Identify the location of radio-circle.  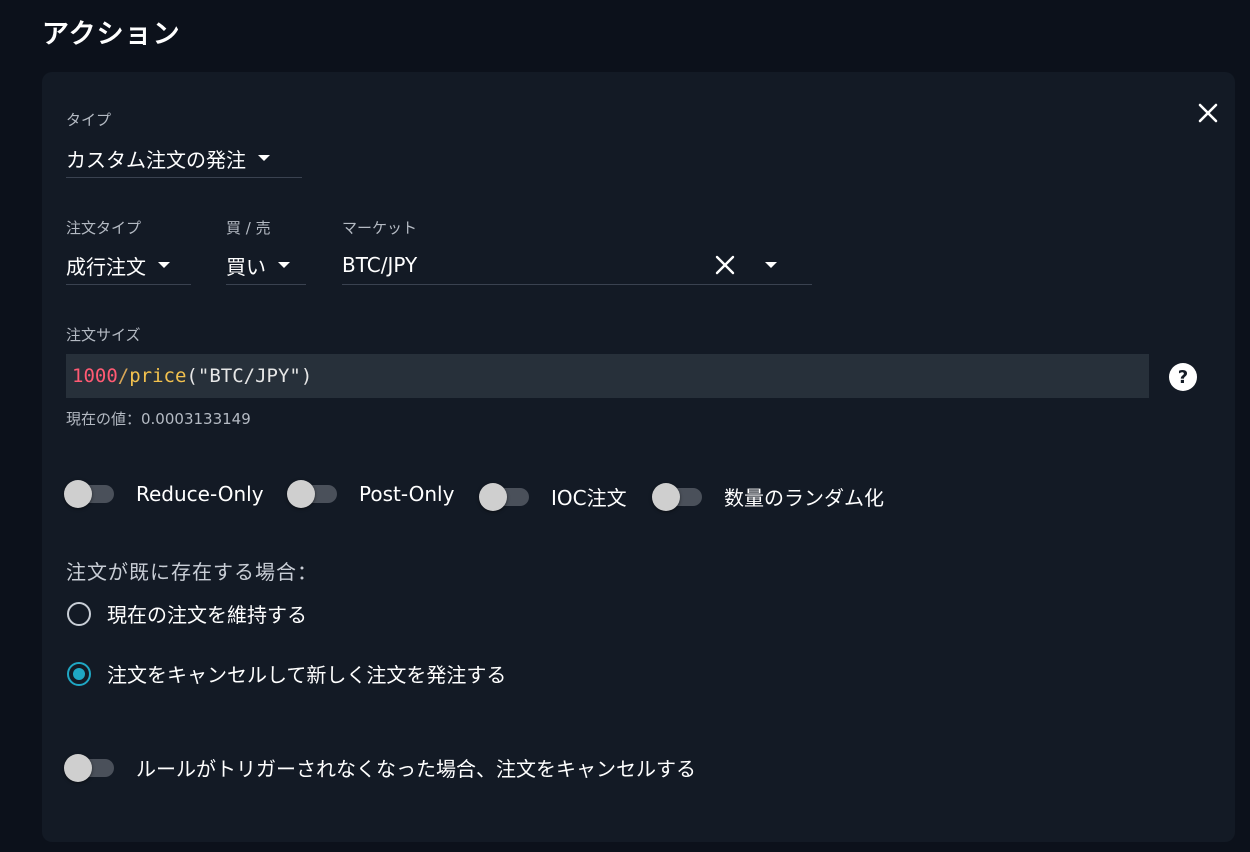
(79, 613).